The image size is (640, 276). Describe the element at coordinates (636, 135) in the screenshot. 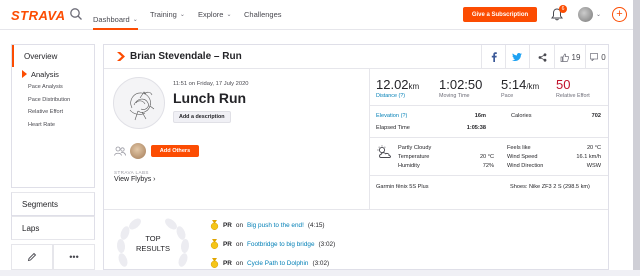

I see `window-edge` at that location.